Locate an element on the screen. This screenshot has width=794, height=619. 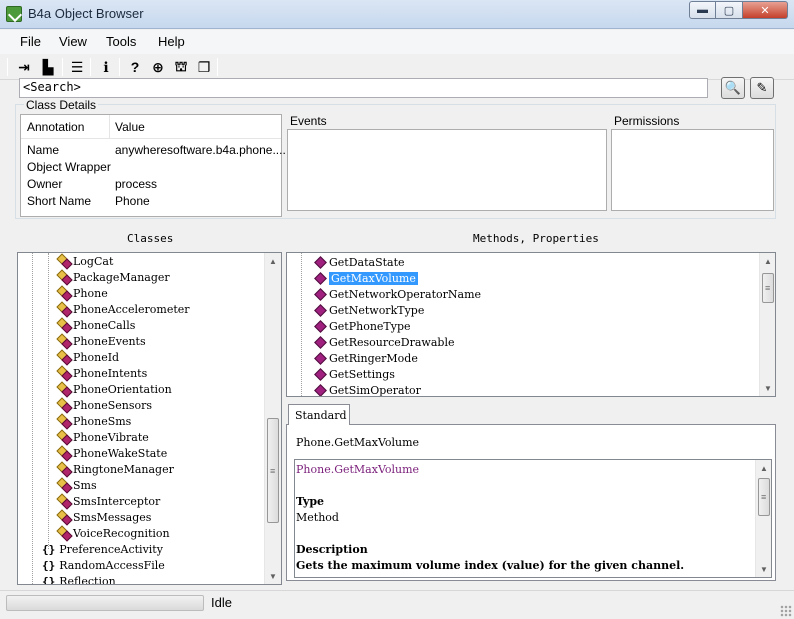
class-details-header: Annotation Value is located at coordinates (151, 127).